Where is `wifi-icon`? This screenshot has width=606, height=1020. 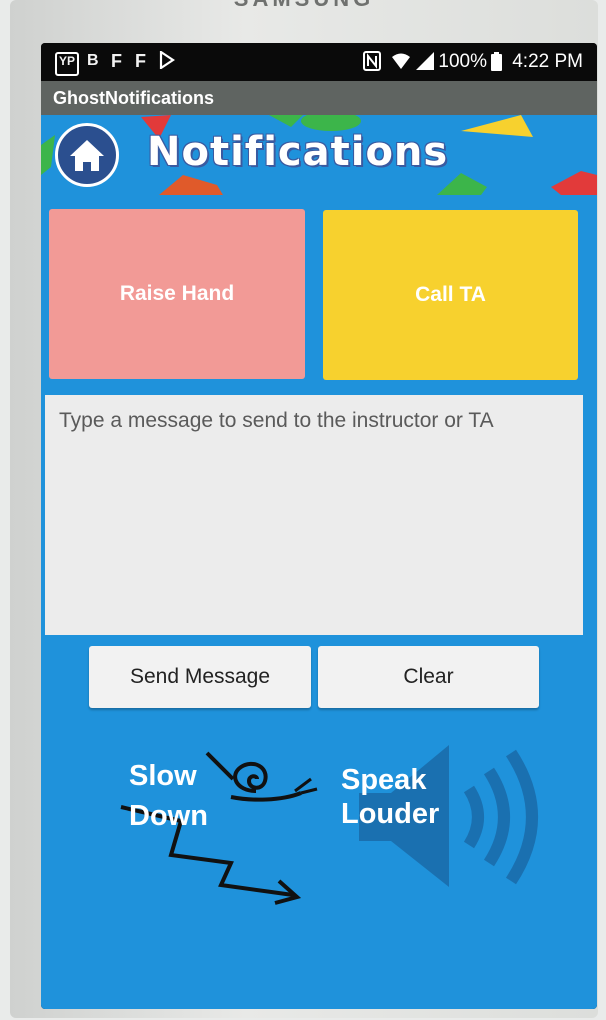
wifi-icon is located at coordinates (401, 61).